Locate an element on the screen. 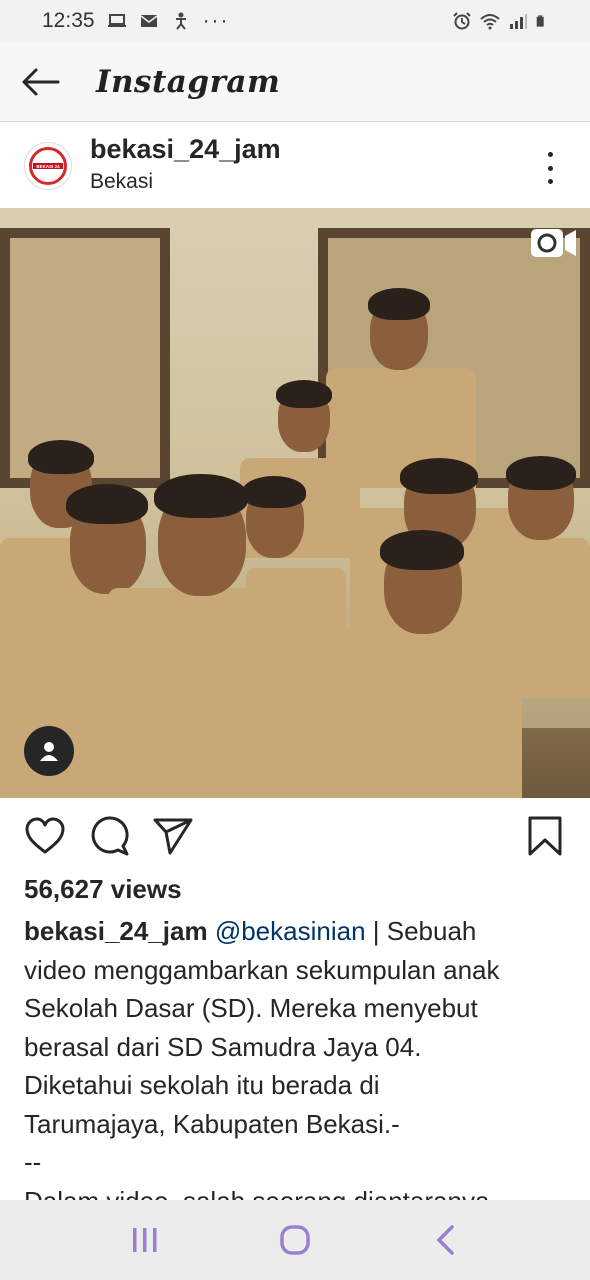  like-button is located at coordinates (45, 836).